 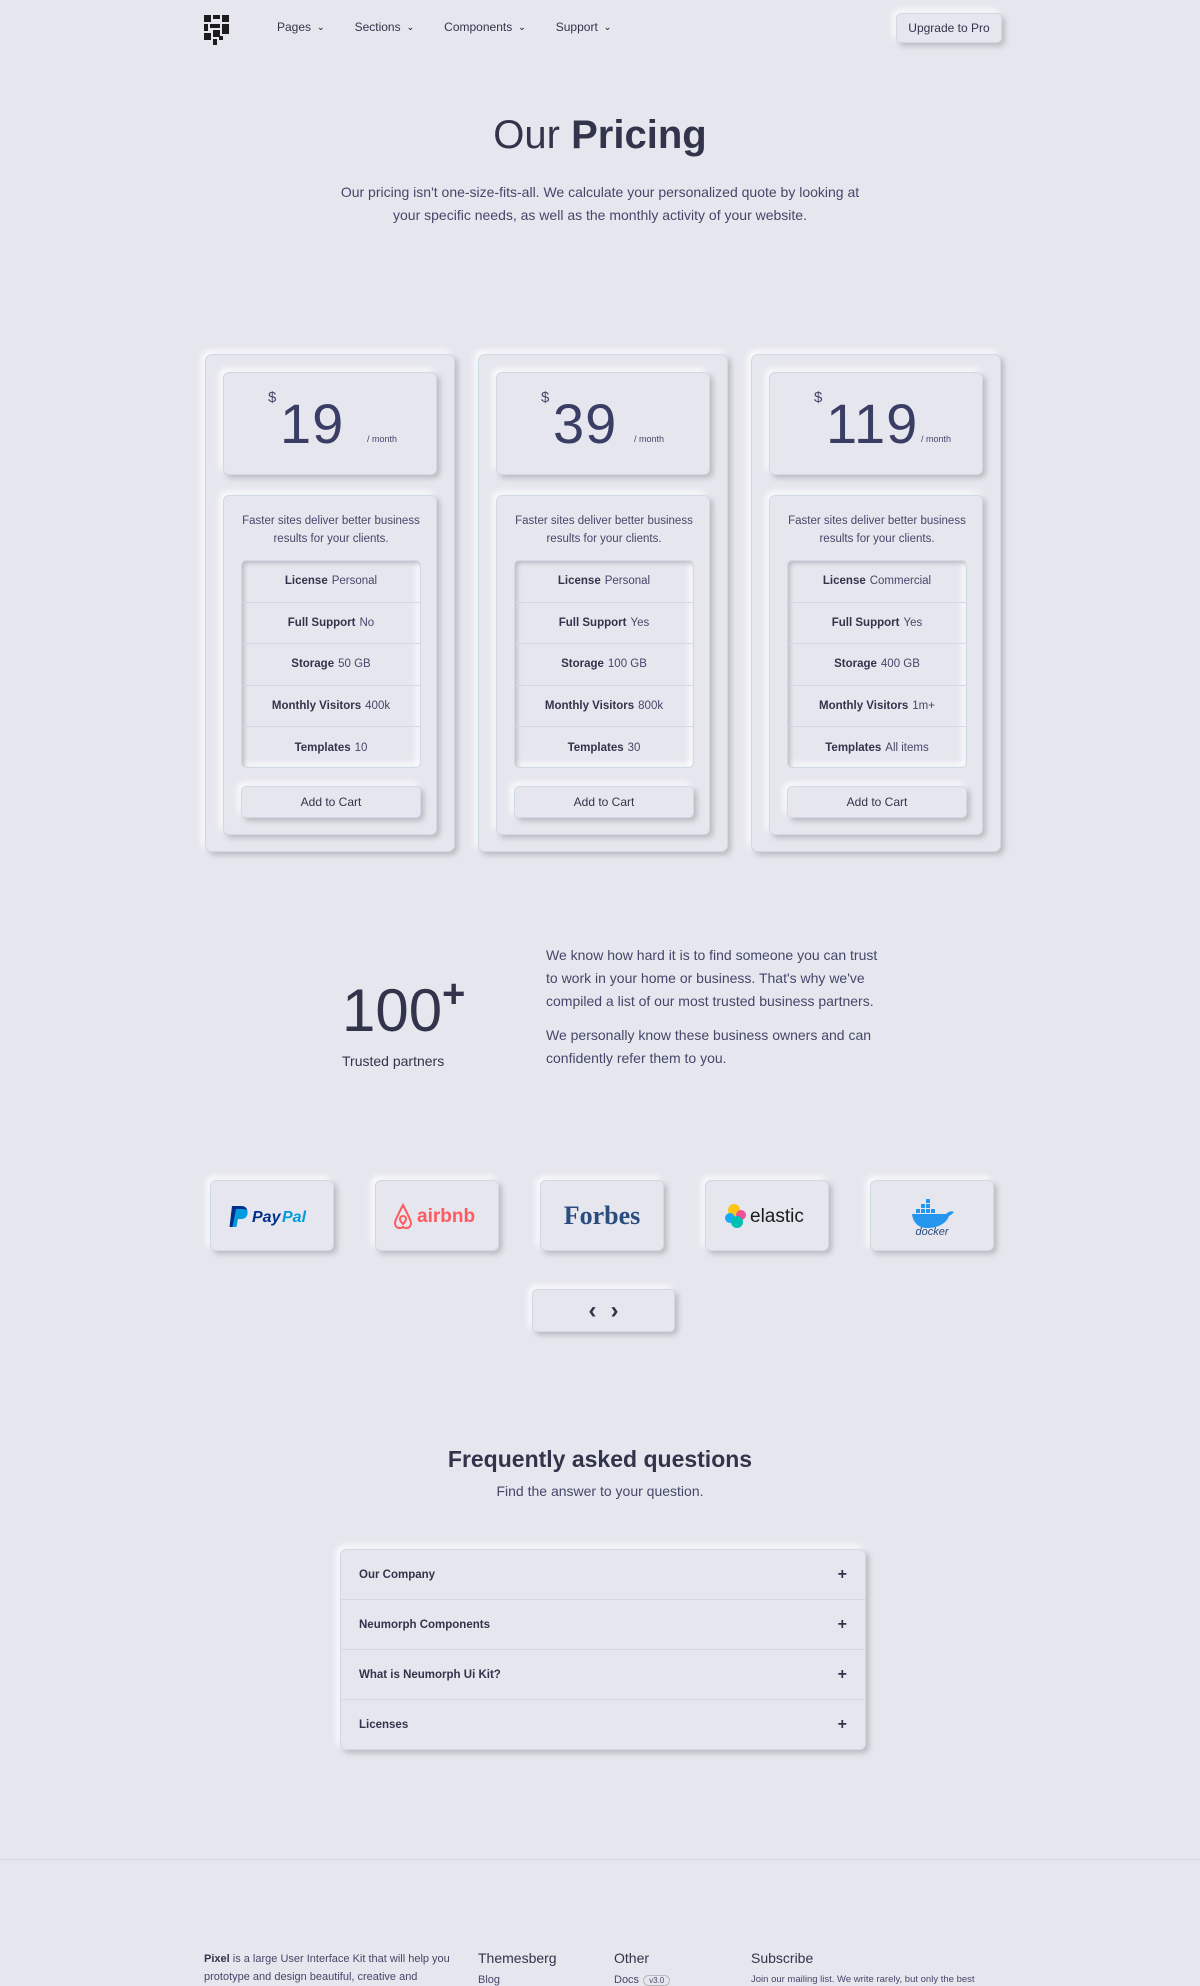 What do you see at coordinates (932, 1231) in the screenshot?
I see `svg-text: docker` at bounding box center [932, 1231].